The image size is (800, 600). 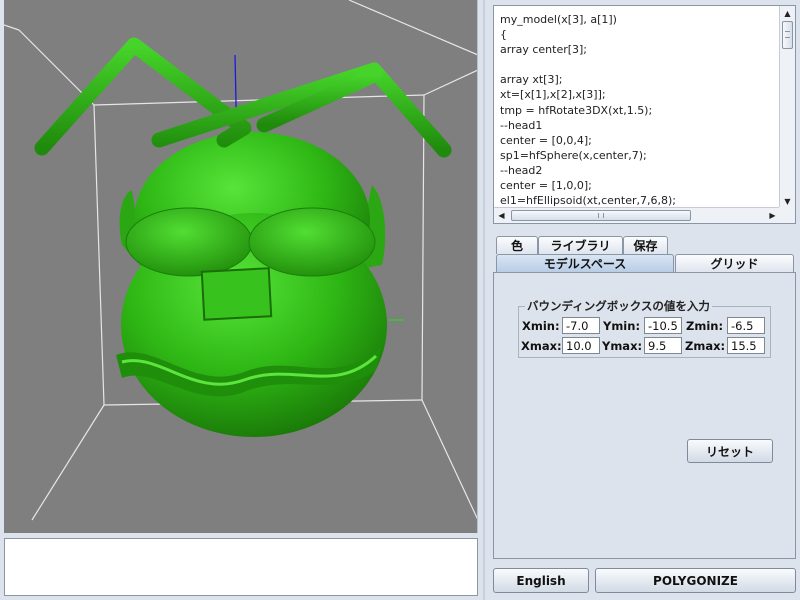 What do you see at coordinates (787, 107) in the screenshot?
I see `vertical-scrollbar: ▲ ▼` at bounding box center [787, 107].